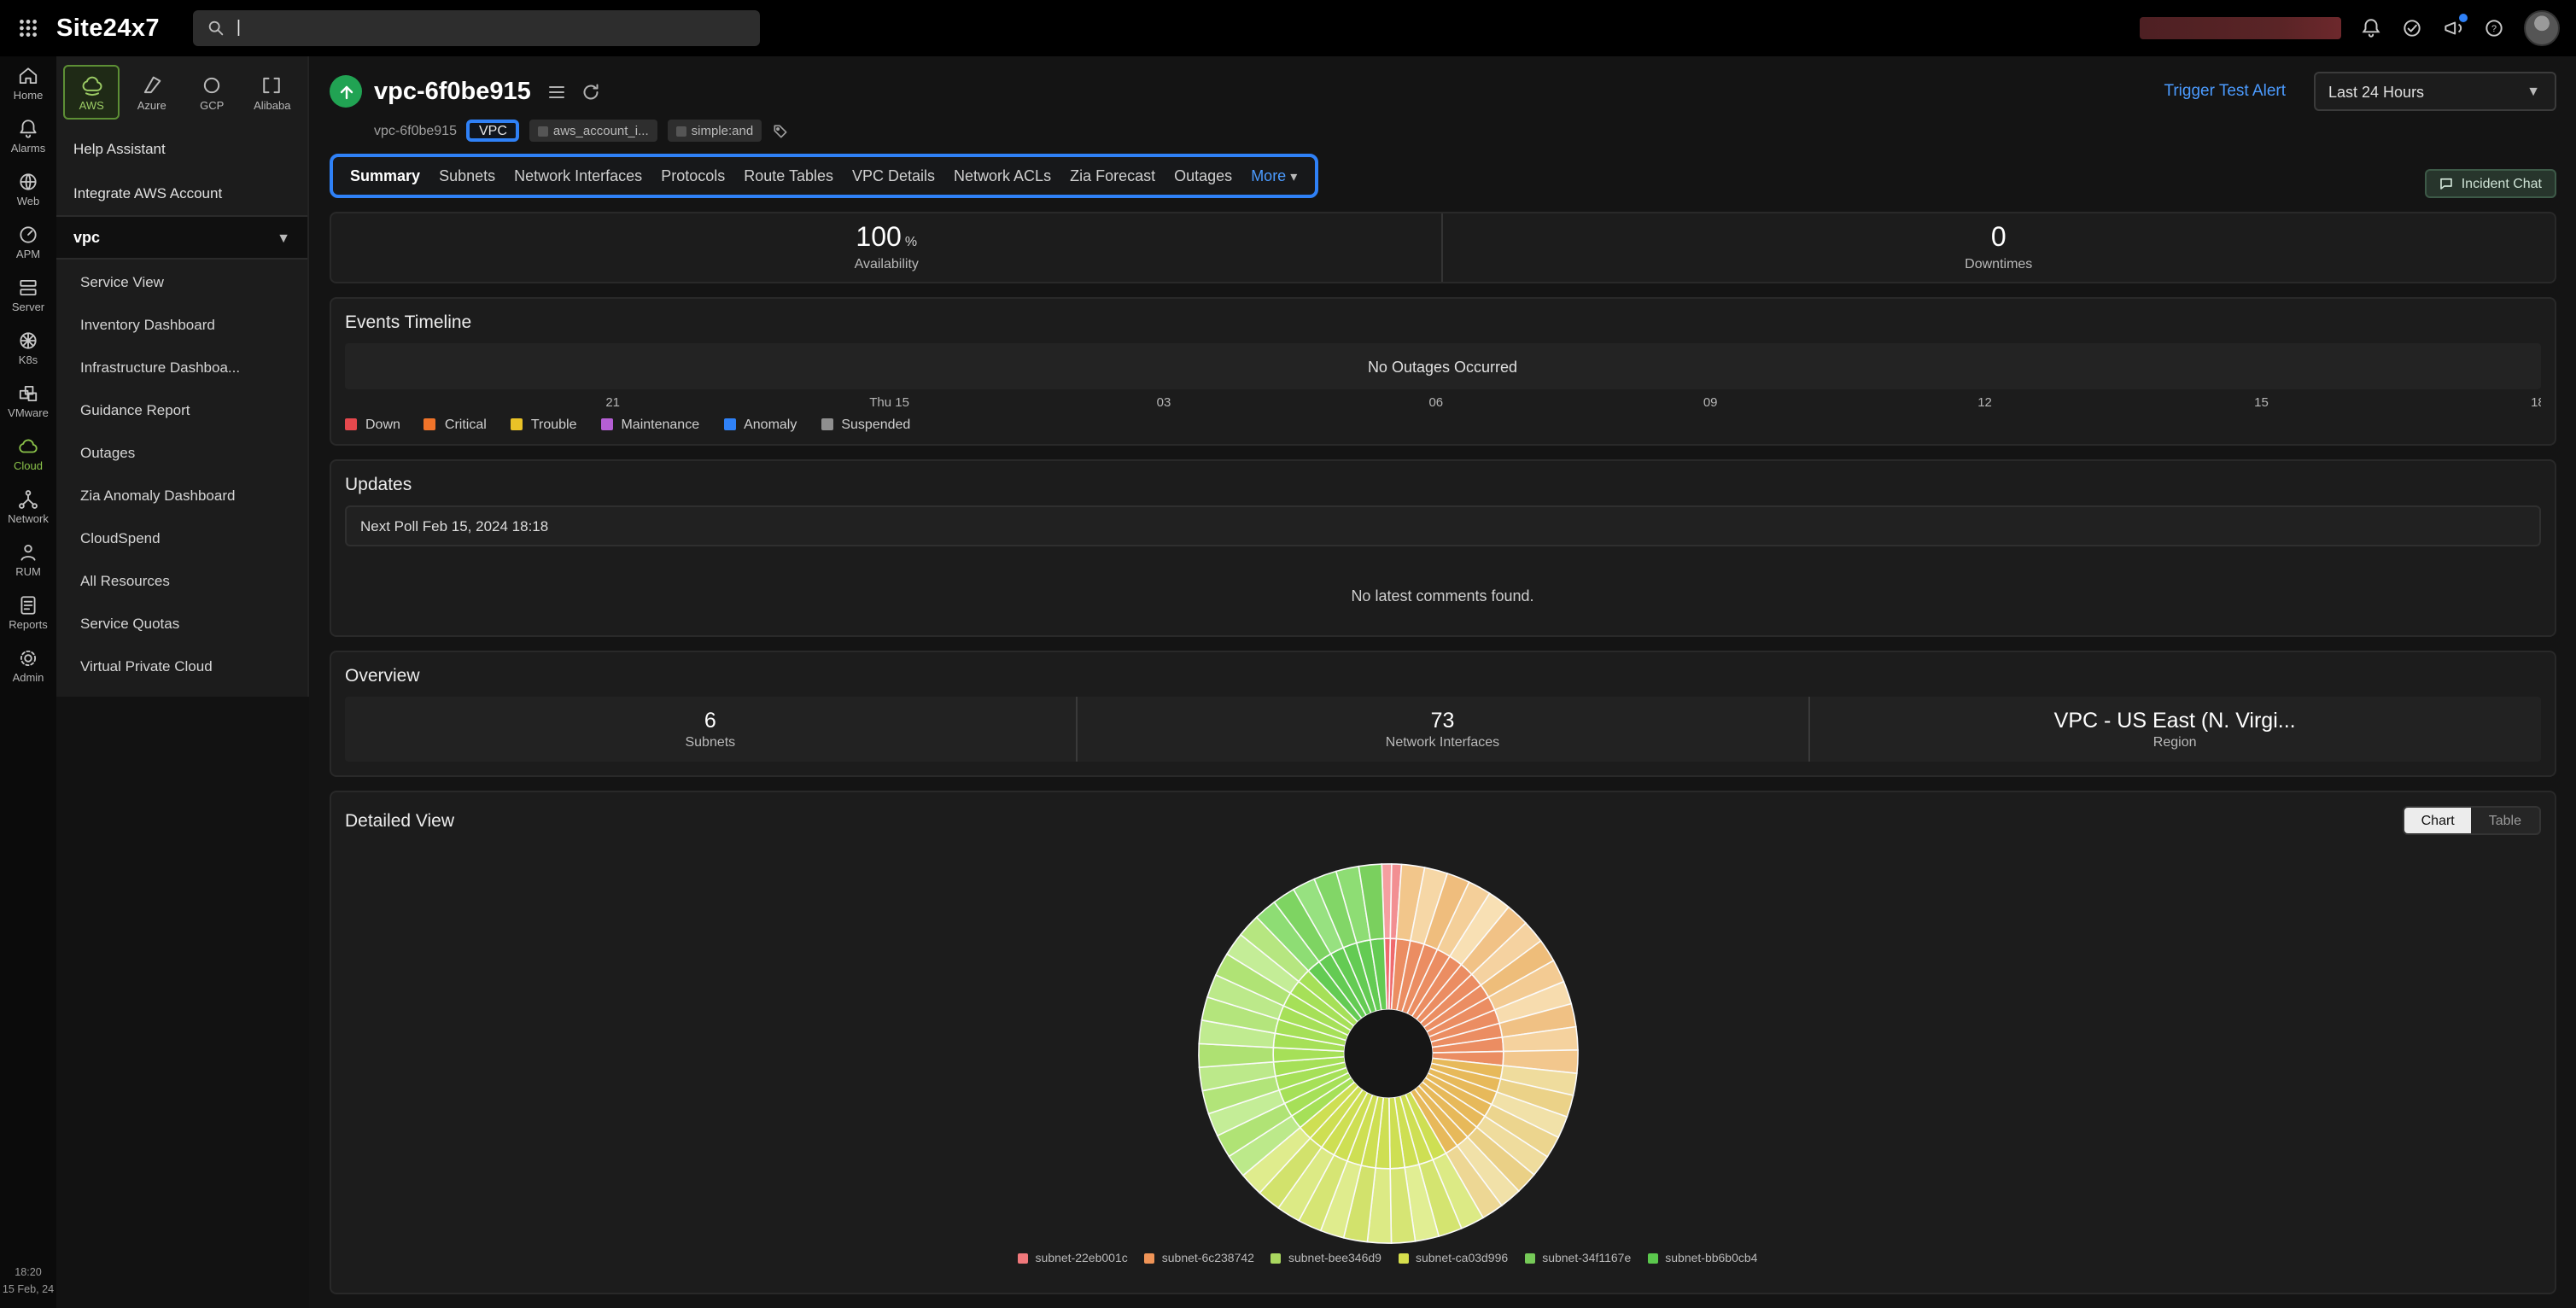  I want to click on toggle-table: Table, so click(2505, 820).